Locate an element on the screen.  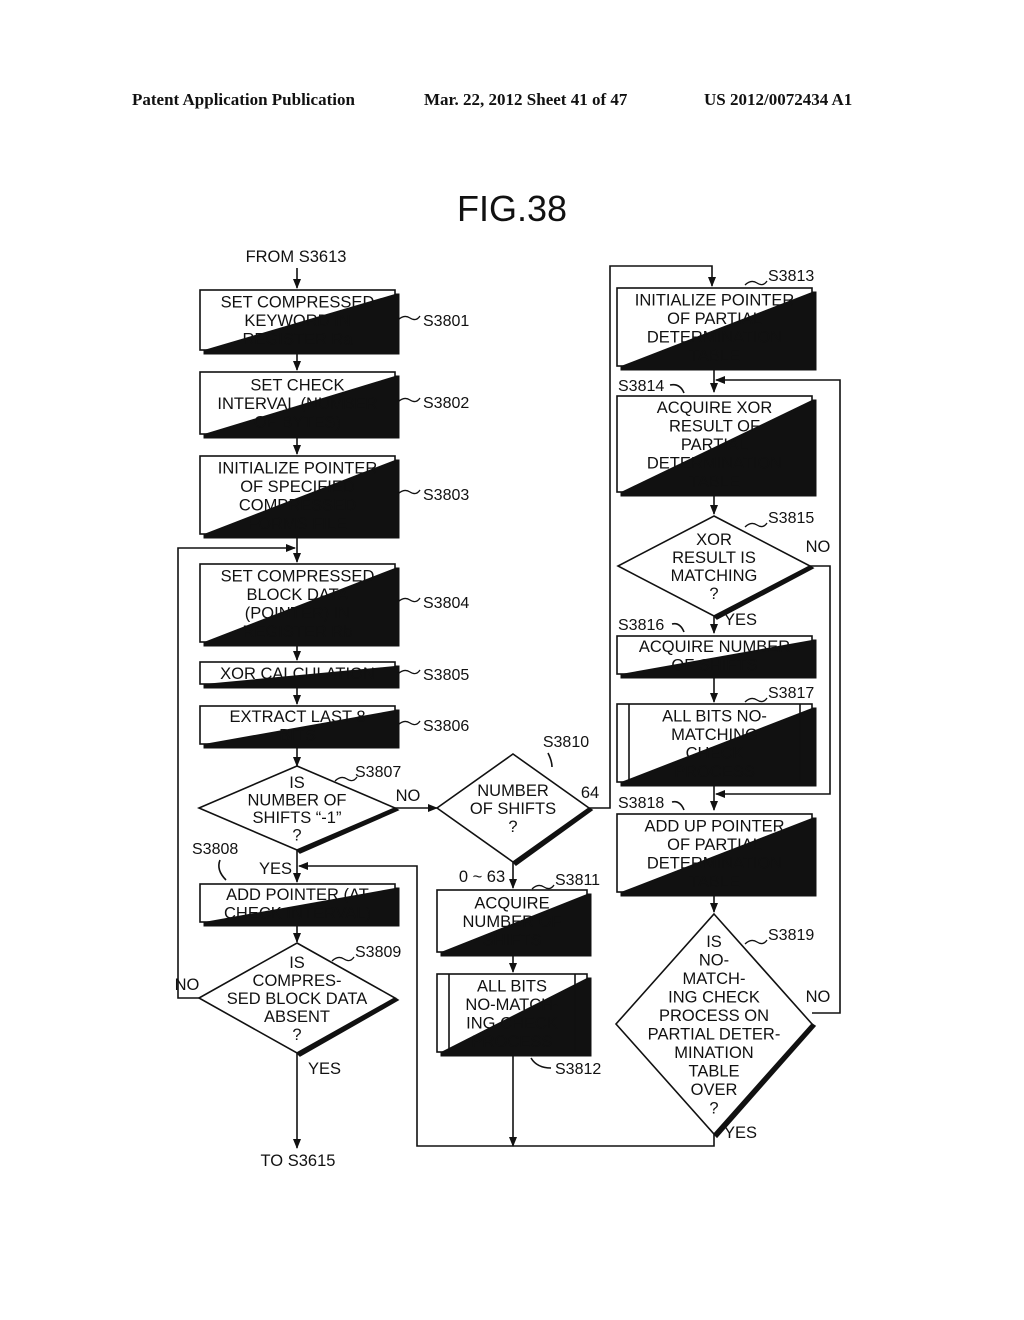
step-s3813-line: DETERMINATION is located at coordinates (714, 337).